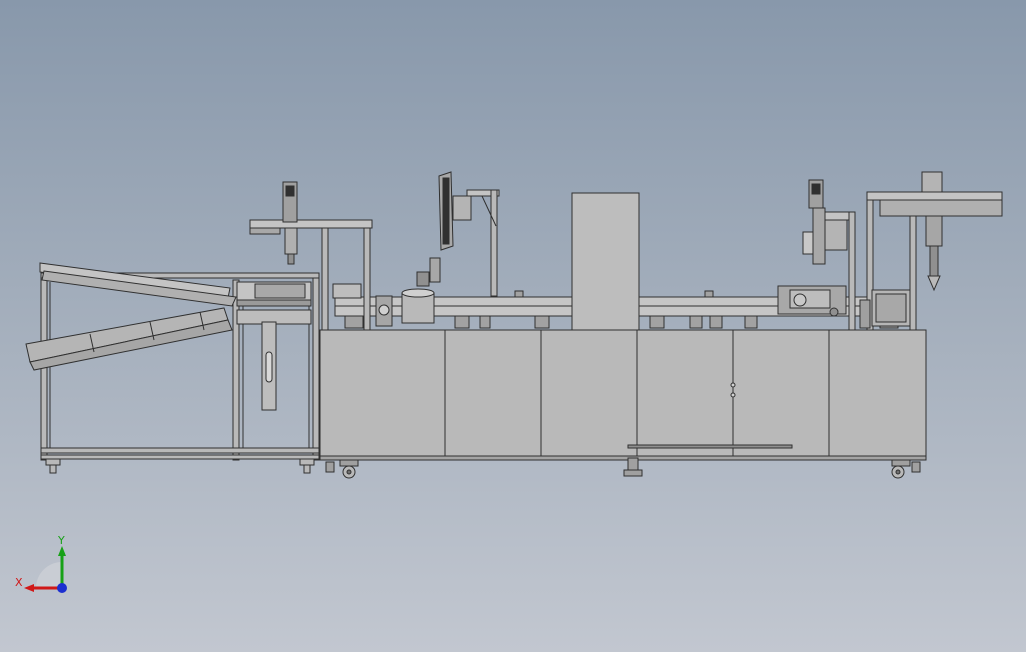  Describe the element at coordinates (61, 540) in the screenshot. I see `axis-label-y: Y` at that location.